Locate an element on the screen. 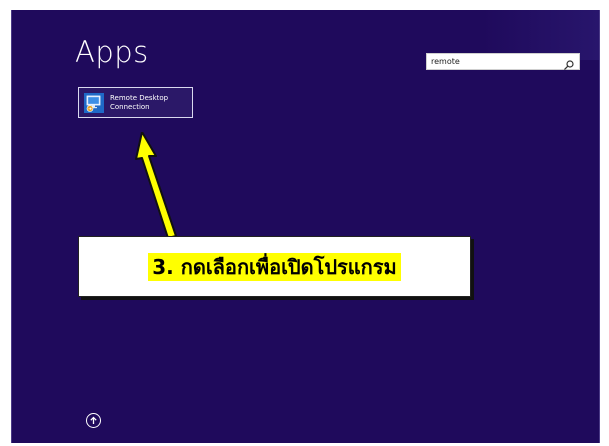 The image size is (609, 446). page-title: Apps is located at coordinates (112, 52).